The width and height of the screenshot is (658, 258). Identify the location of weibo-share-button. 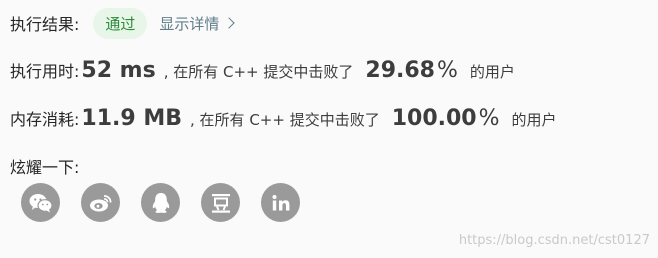
(100, 202).